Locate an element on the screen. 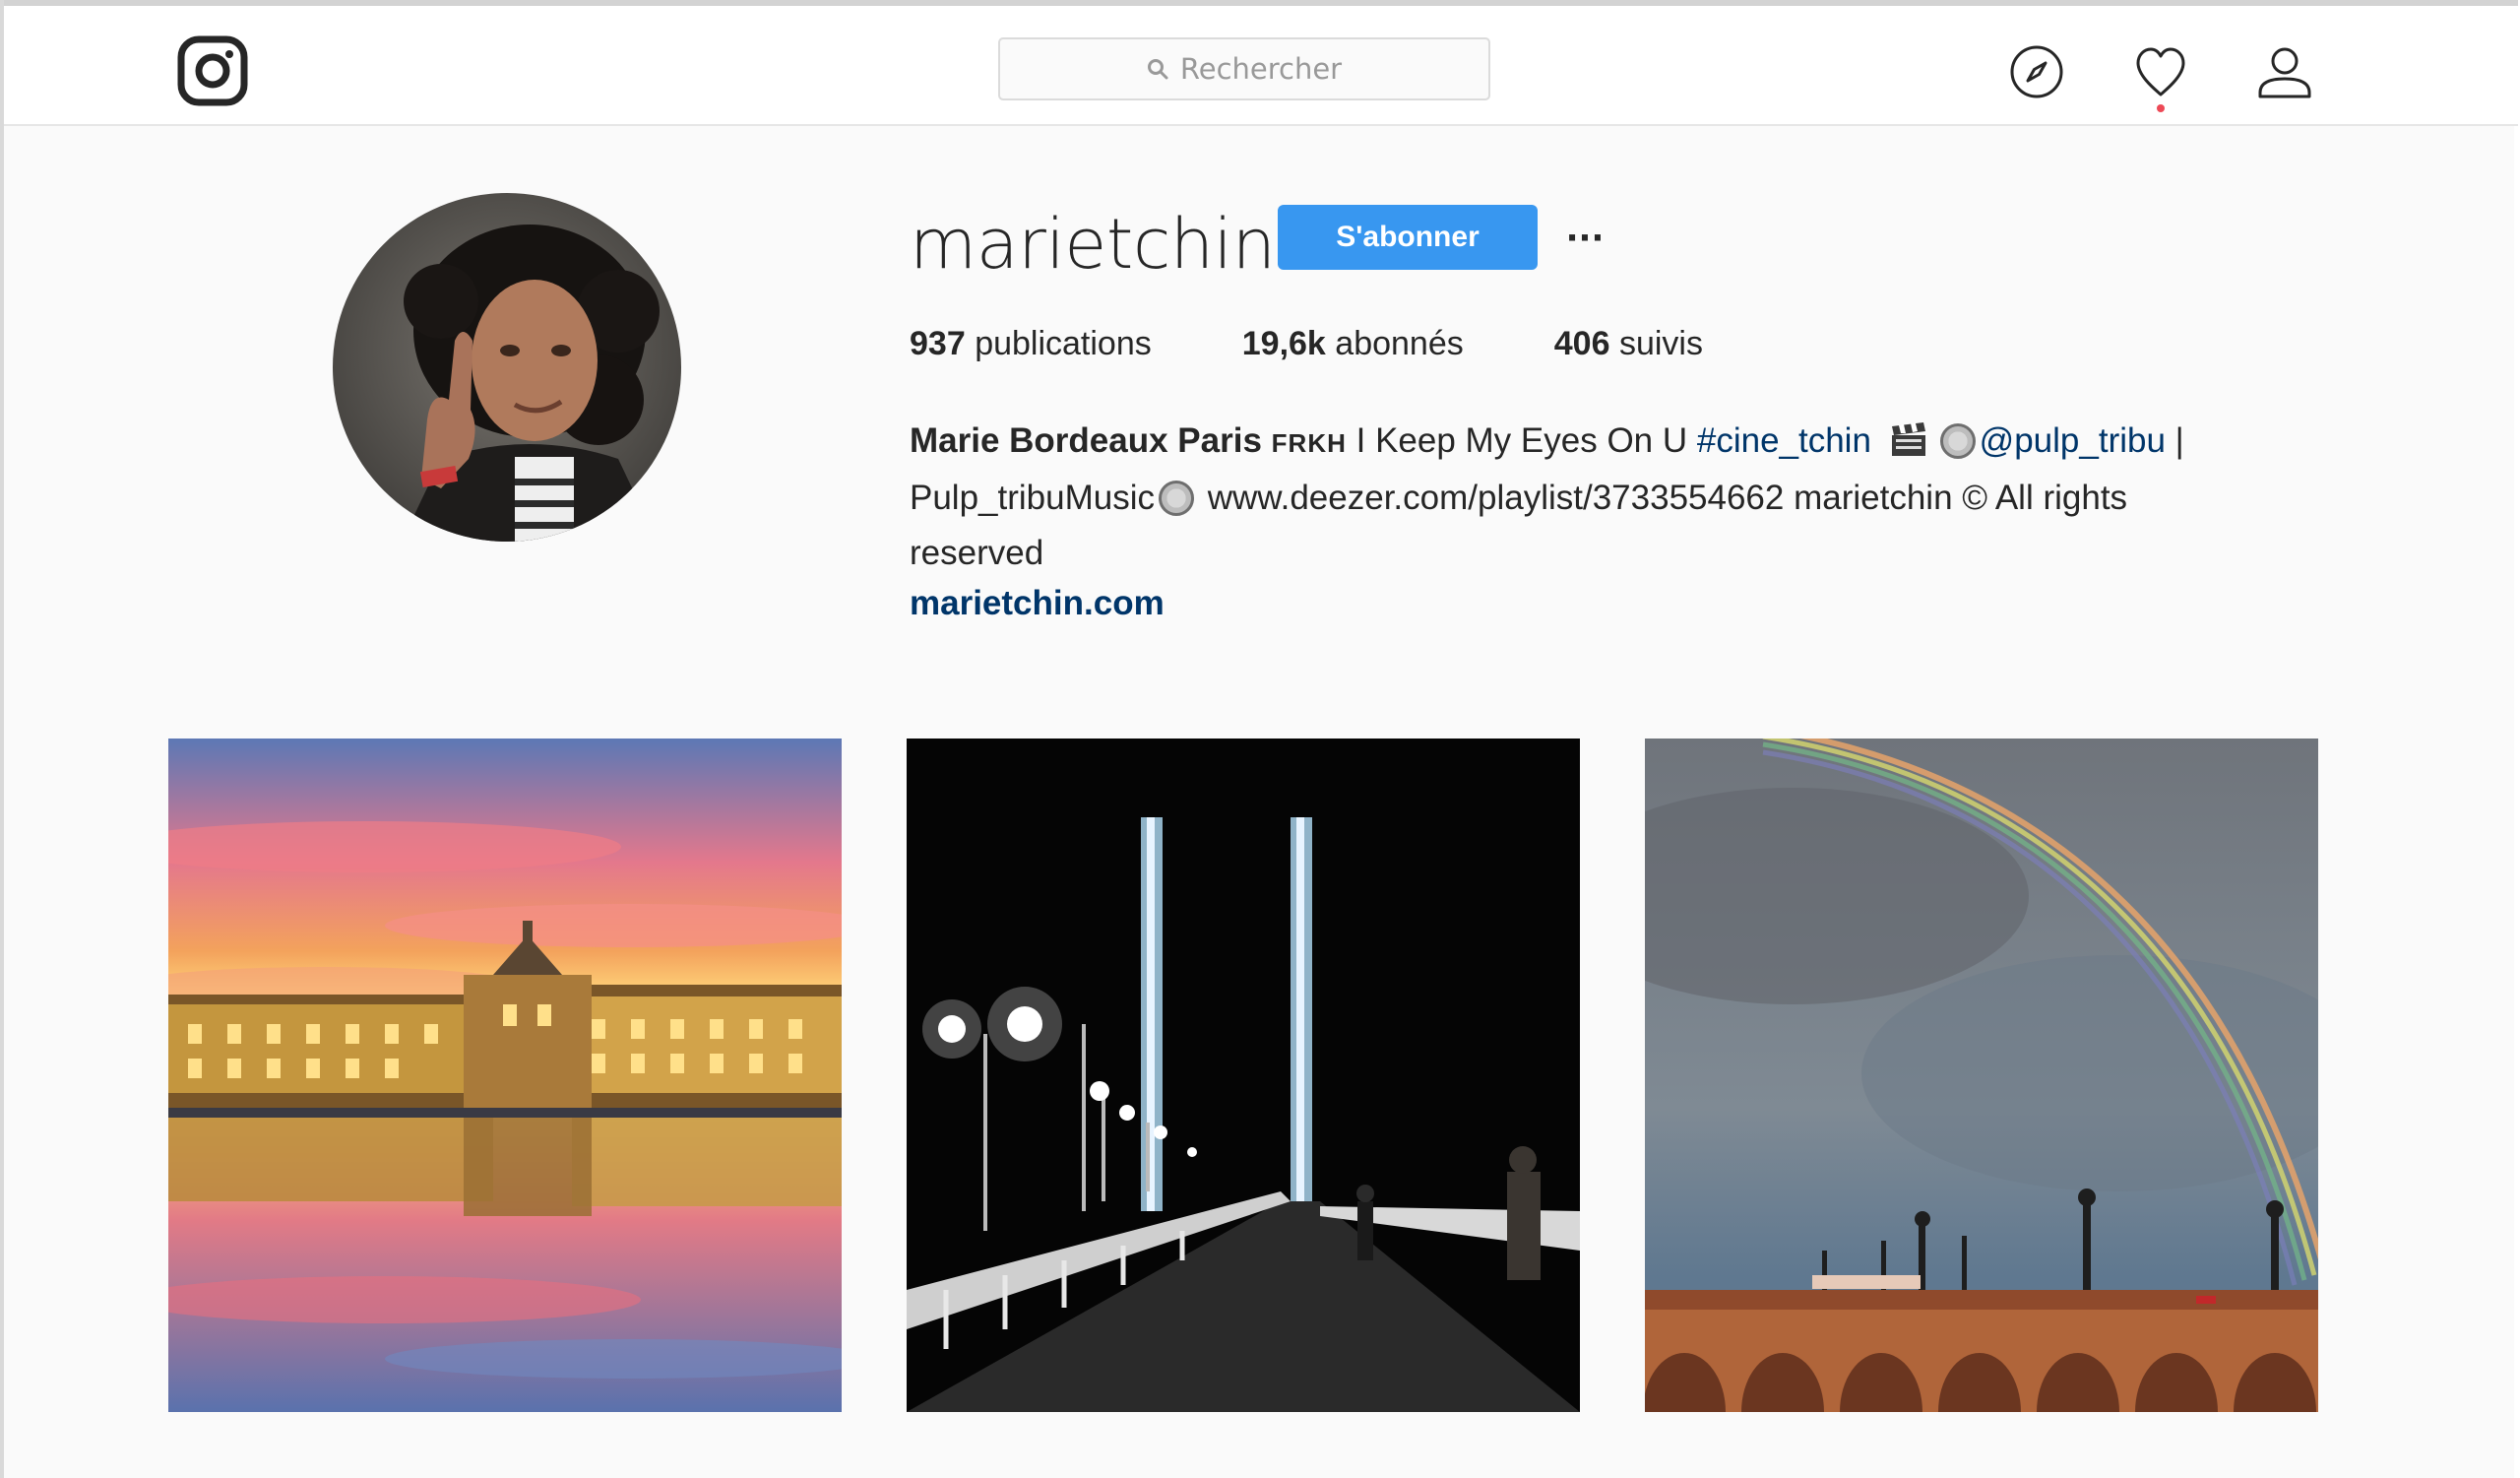 The width and height of the screenshot is (2520, 1478). bio-mention-link: @pulp_tribu is located at coordinates (2073, 440).